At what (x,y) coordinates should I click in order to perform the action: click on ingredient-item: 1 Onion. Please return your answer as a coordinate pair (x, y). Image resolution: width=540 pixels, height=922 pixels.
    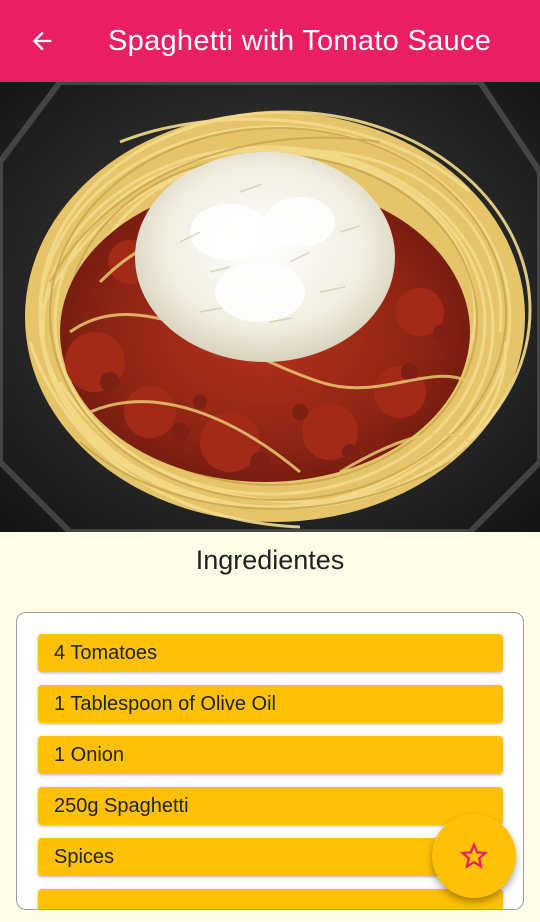
    Looking at the image, I should click on (270, 755).